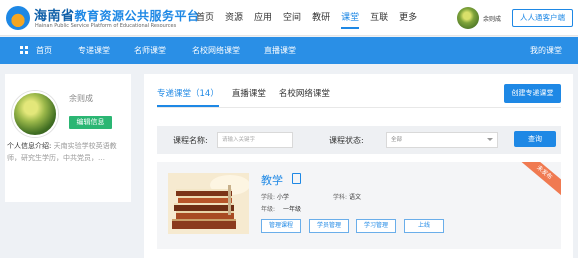 Image resolution: width=578 pixels, height=258 pixels. Describe the element at coordinates (263, 19) in the screenshot. I see `top-nav-apps: 应用` at that location.